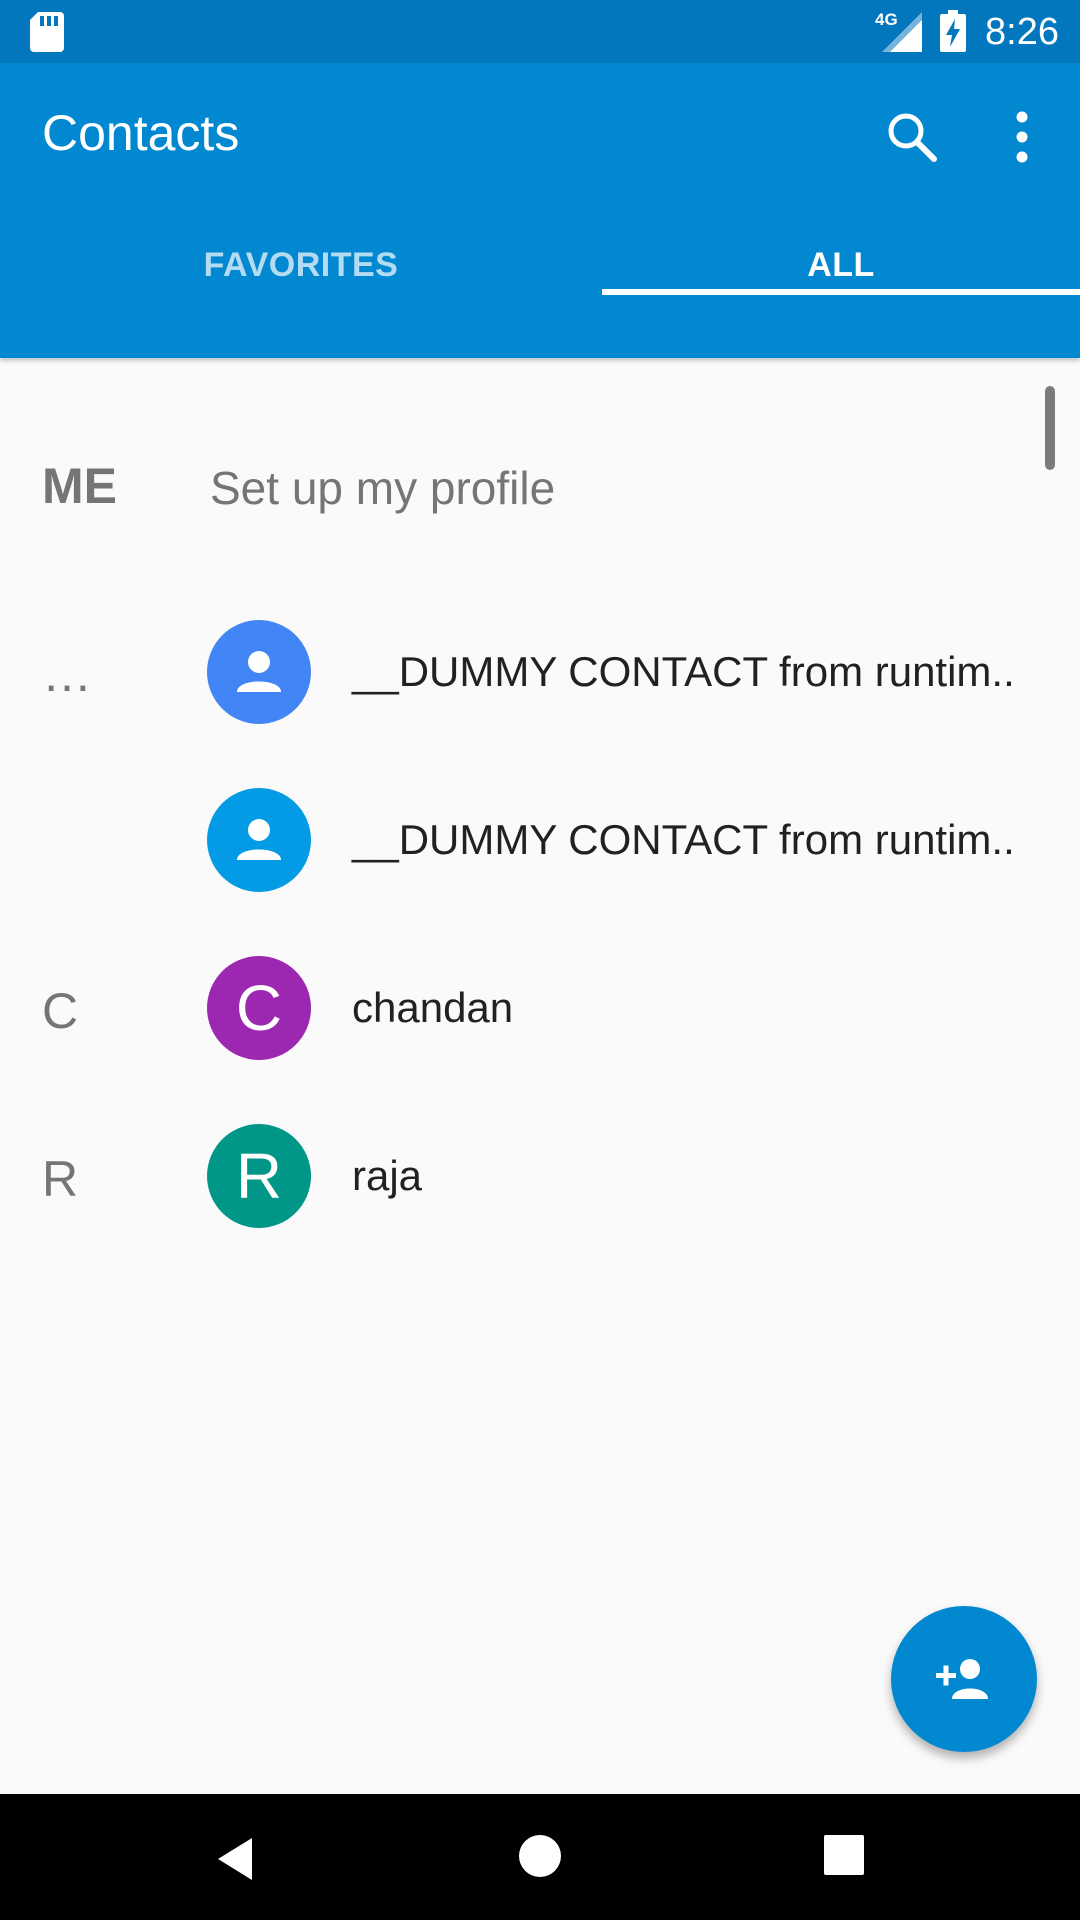  I want to click on contact-name: chandan, so click(433, 1007).